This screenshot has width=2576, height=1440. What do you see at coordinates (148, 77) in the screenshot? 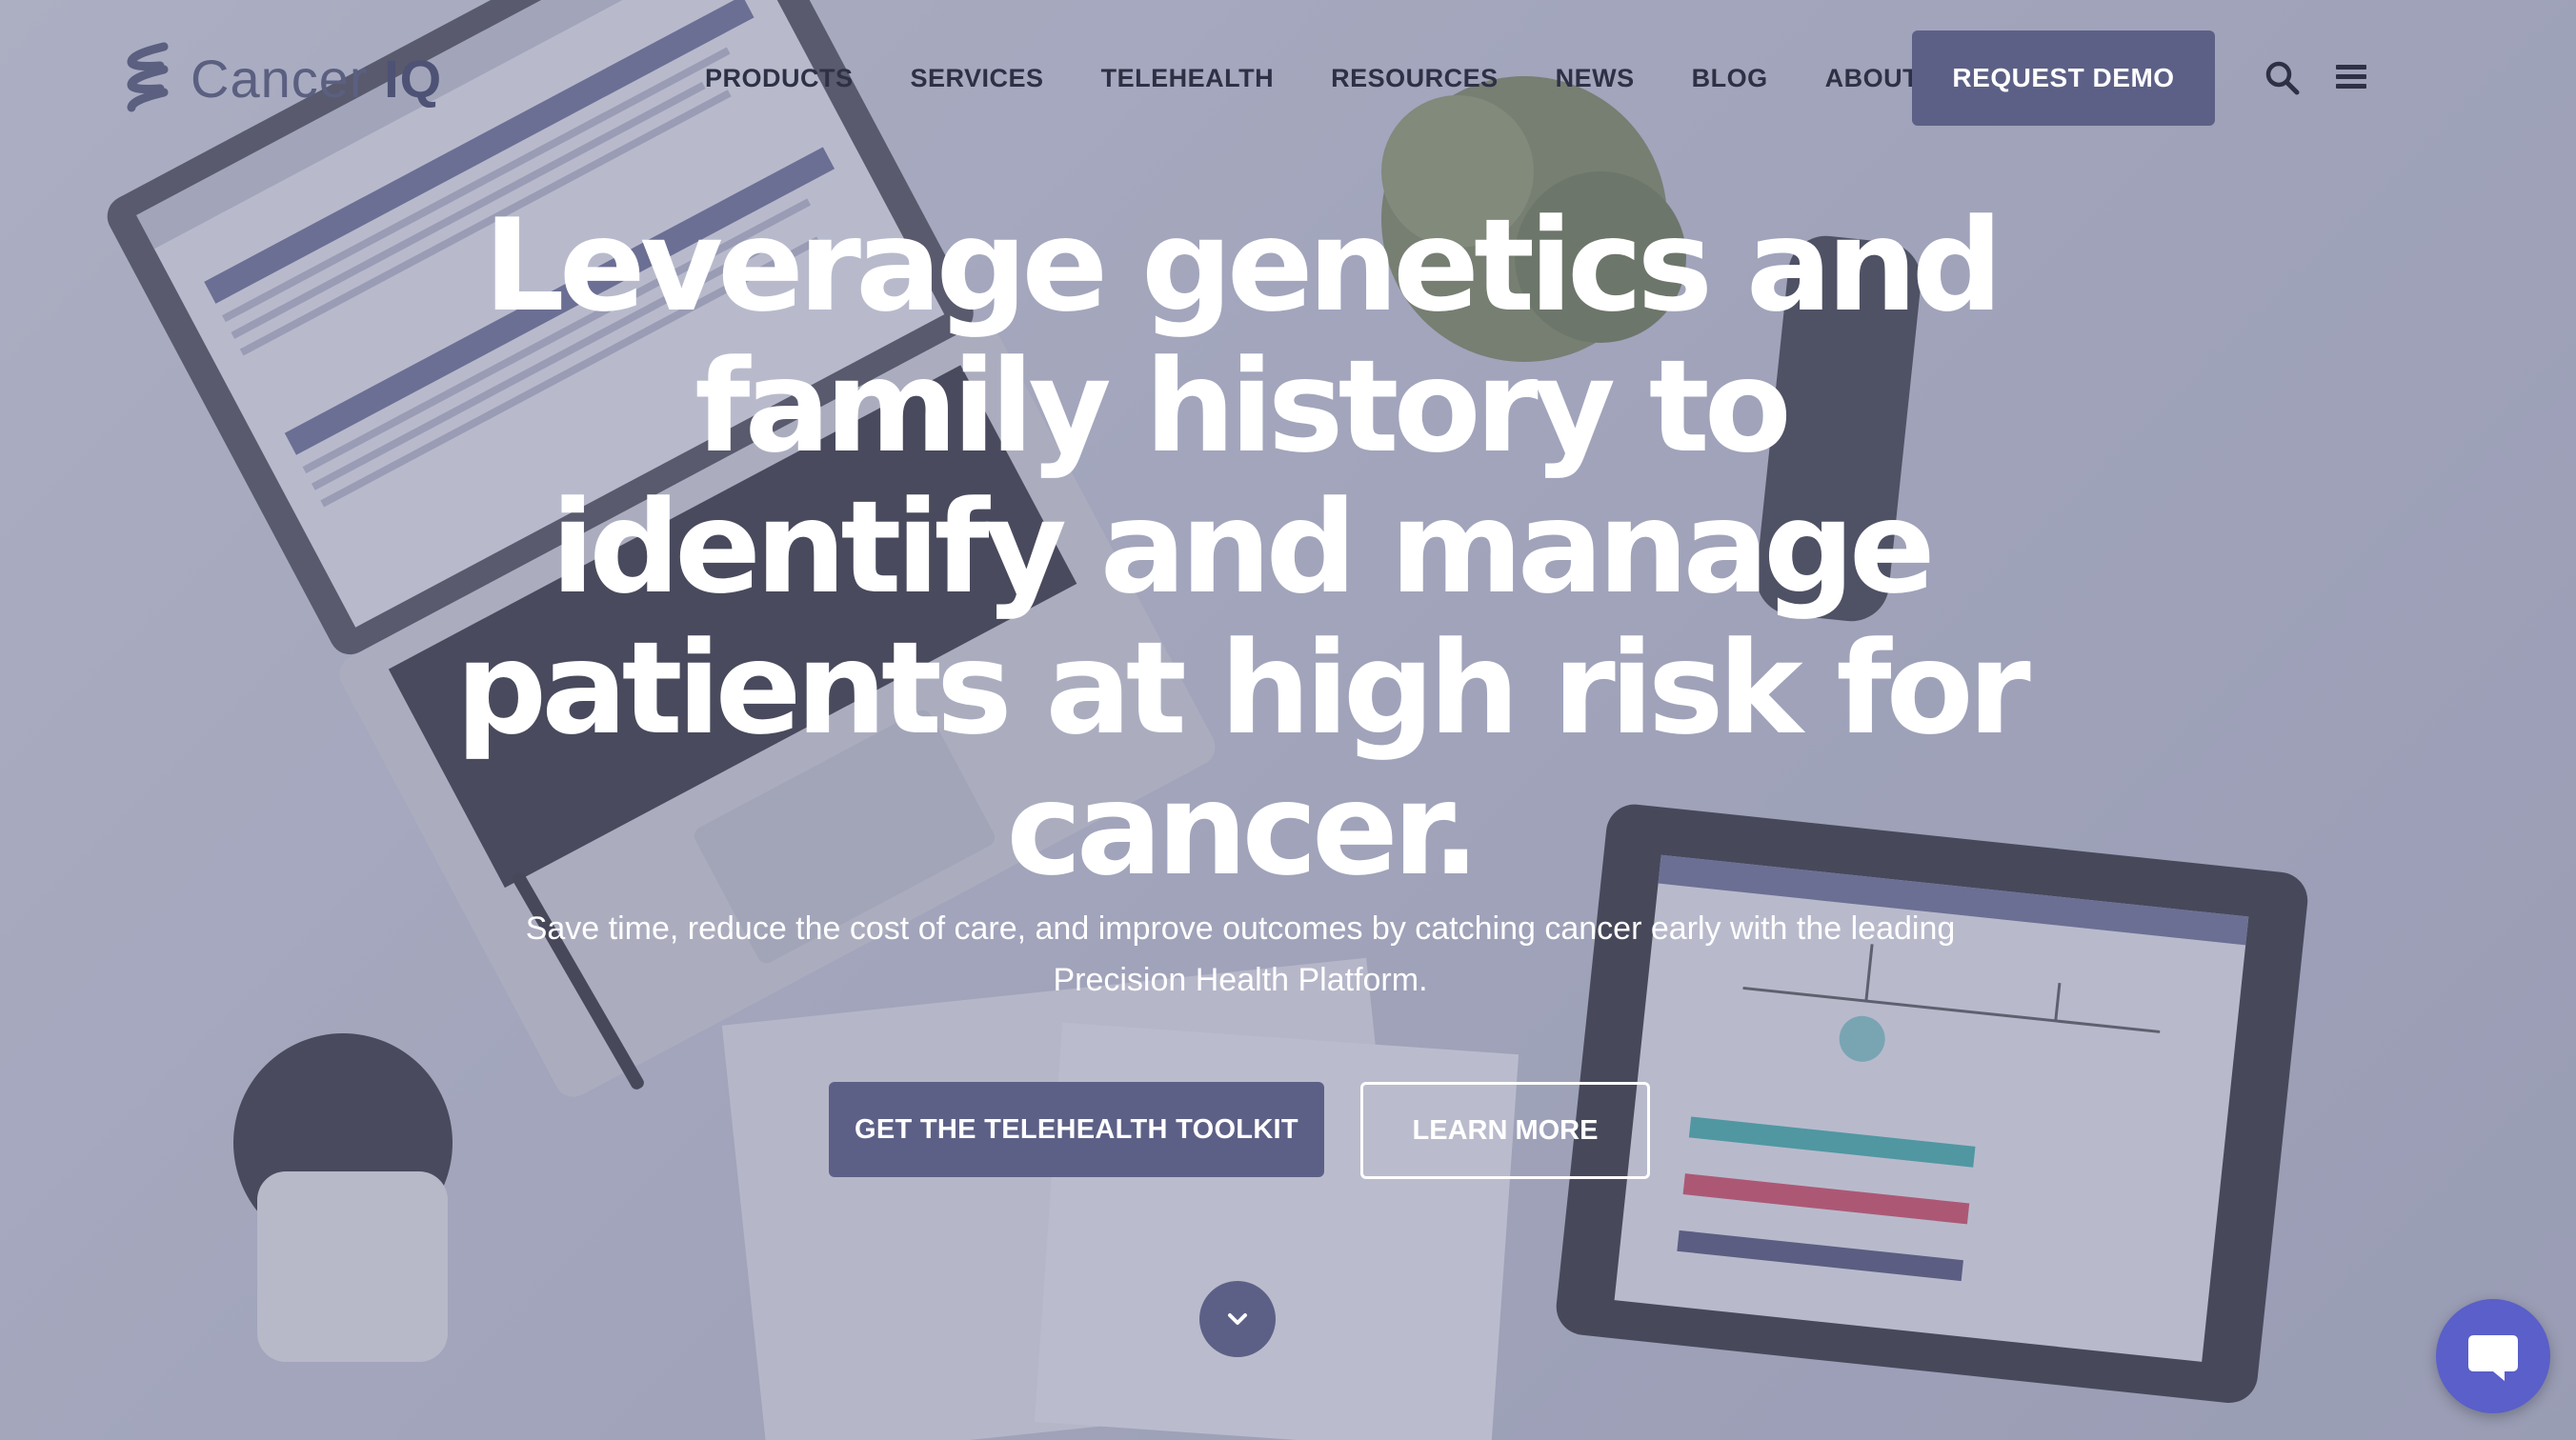
I see `logo-mark-icon` at bounding box center [148, 77].